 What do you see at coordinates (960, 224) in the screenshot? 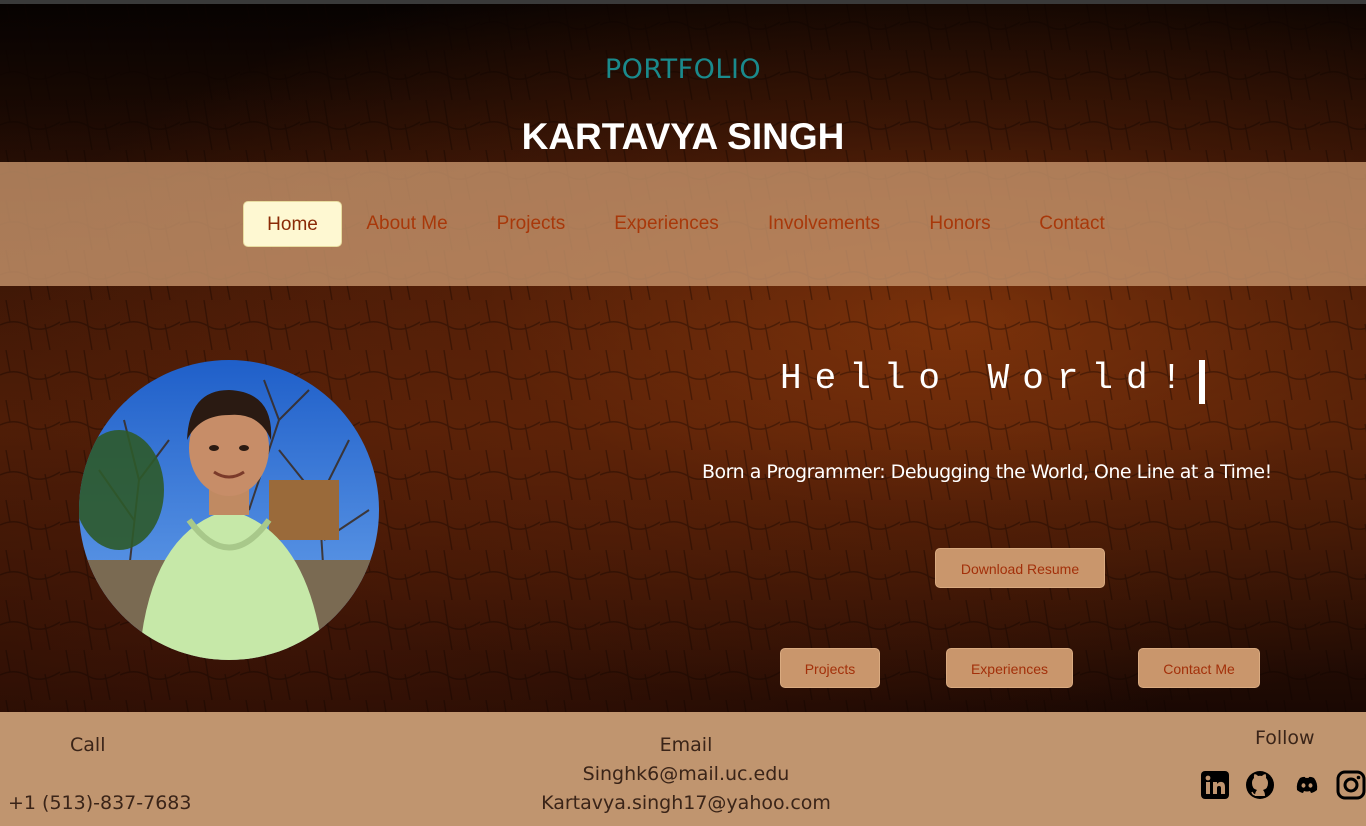
I see `nav-honors: Honors` at bounding box center [960, 224].